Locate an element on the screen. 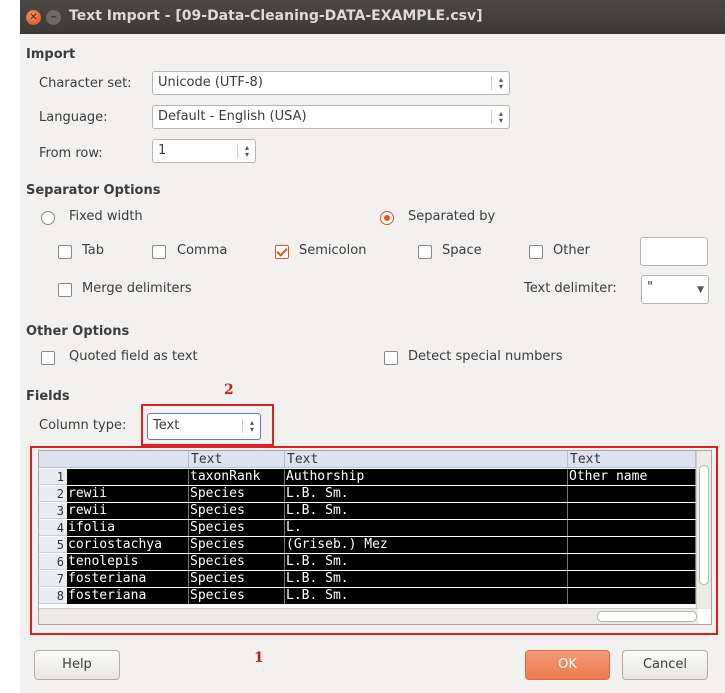 The width and height of the screenshot is (725, 693). merge-delimiters-checkbox is located at coordinates (65, 290).